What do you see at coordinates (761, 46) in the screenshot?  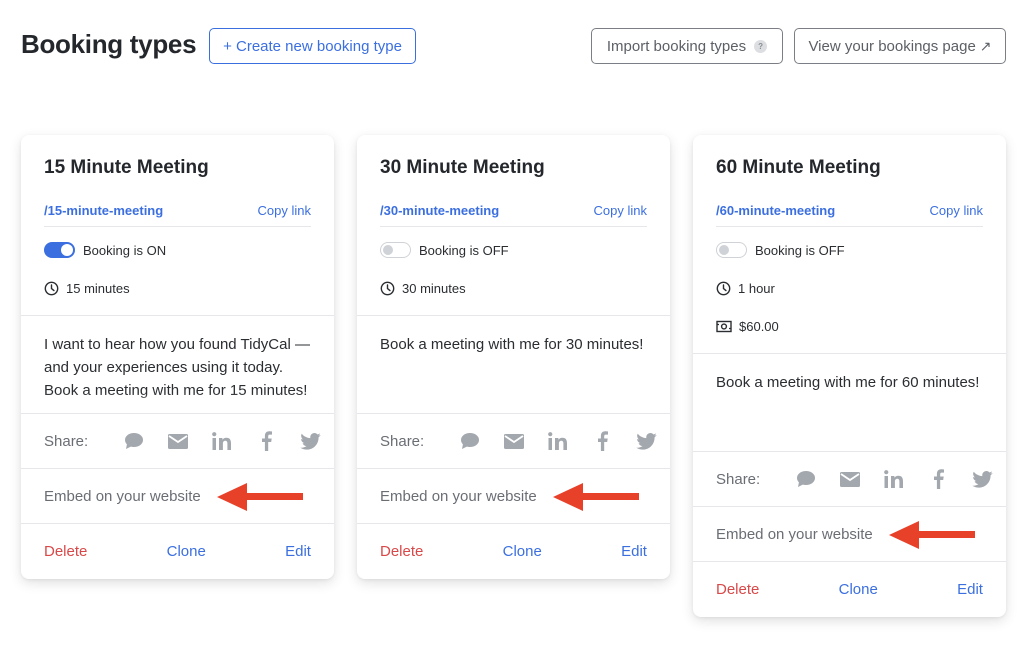 I see `help-icon: ?` at bounding box center [761, 46].